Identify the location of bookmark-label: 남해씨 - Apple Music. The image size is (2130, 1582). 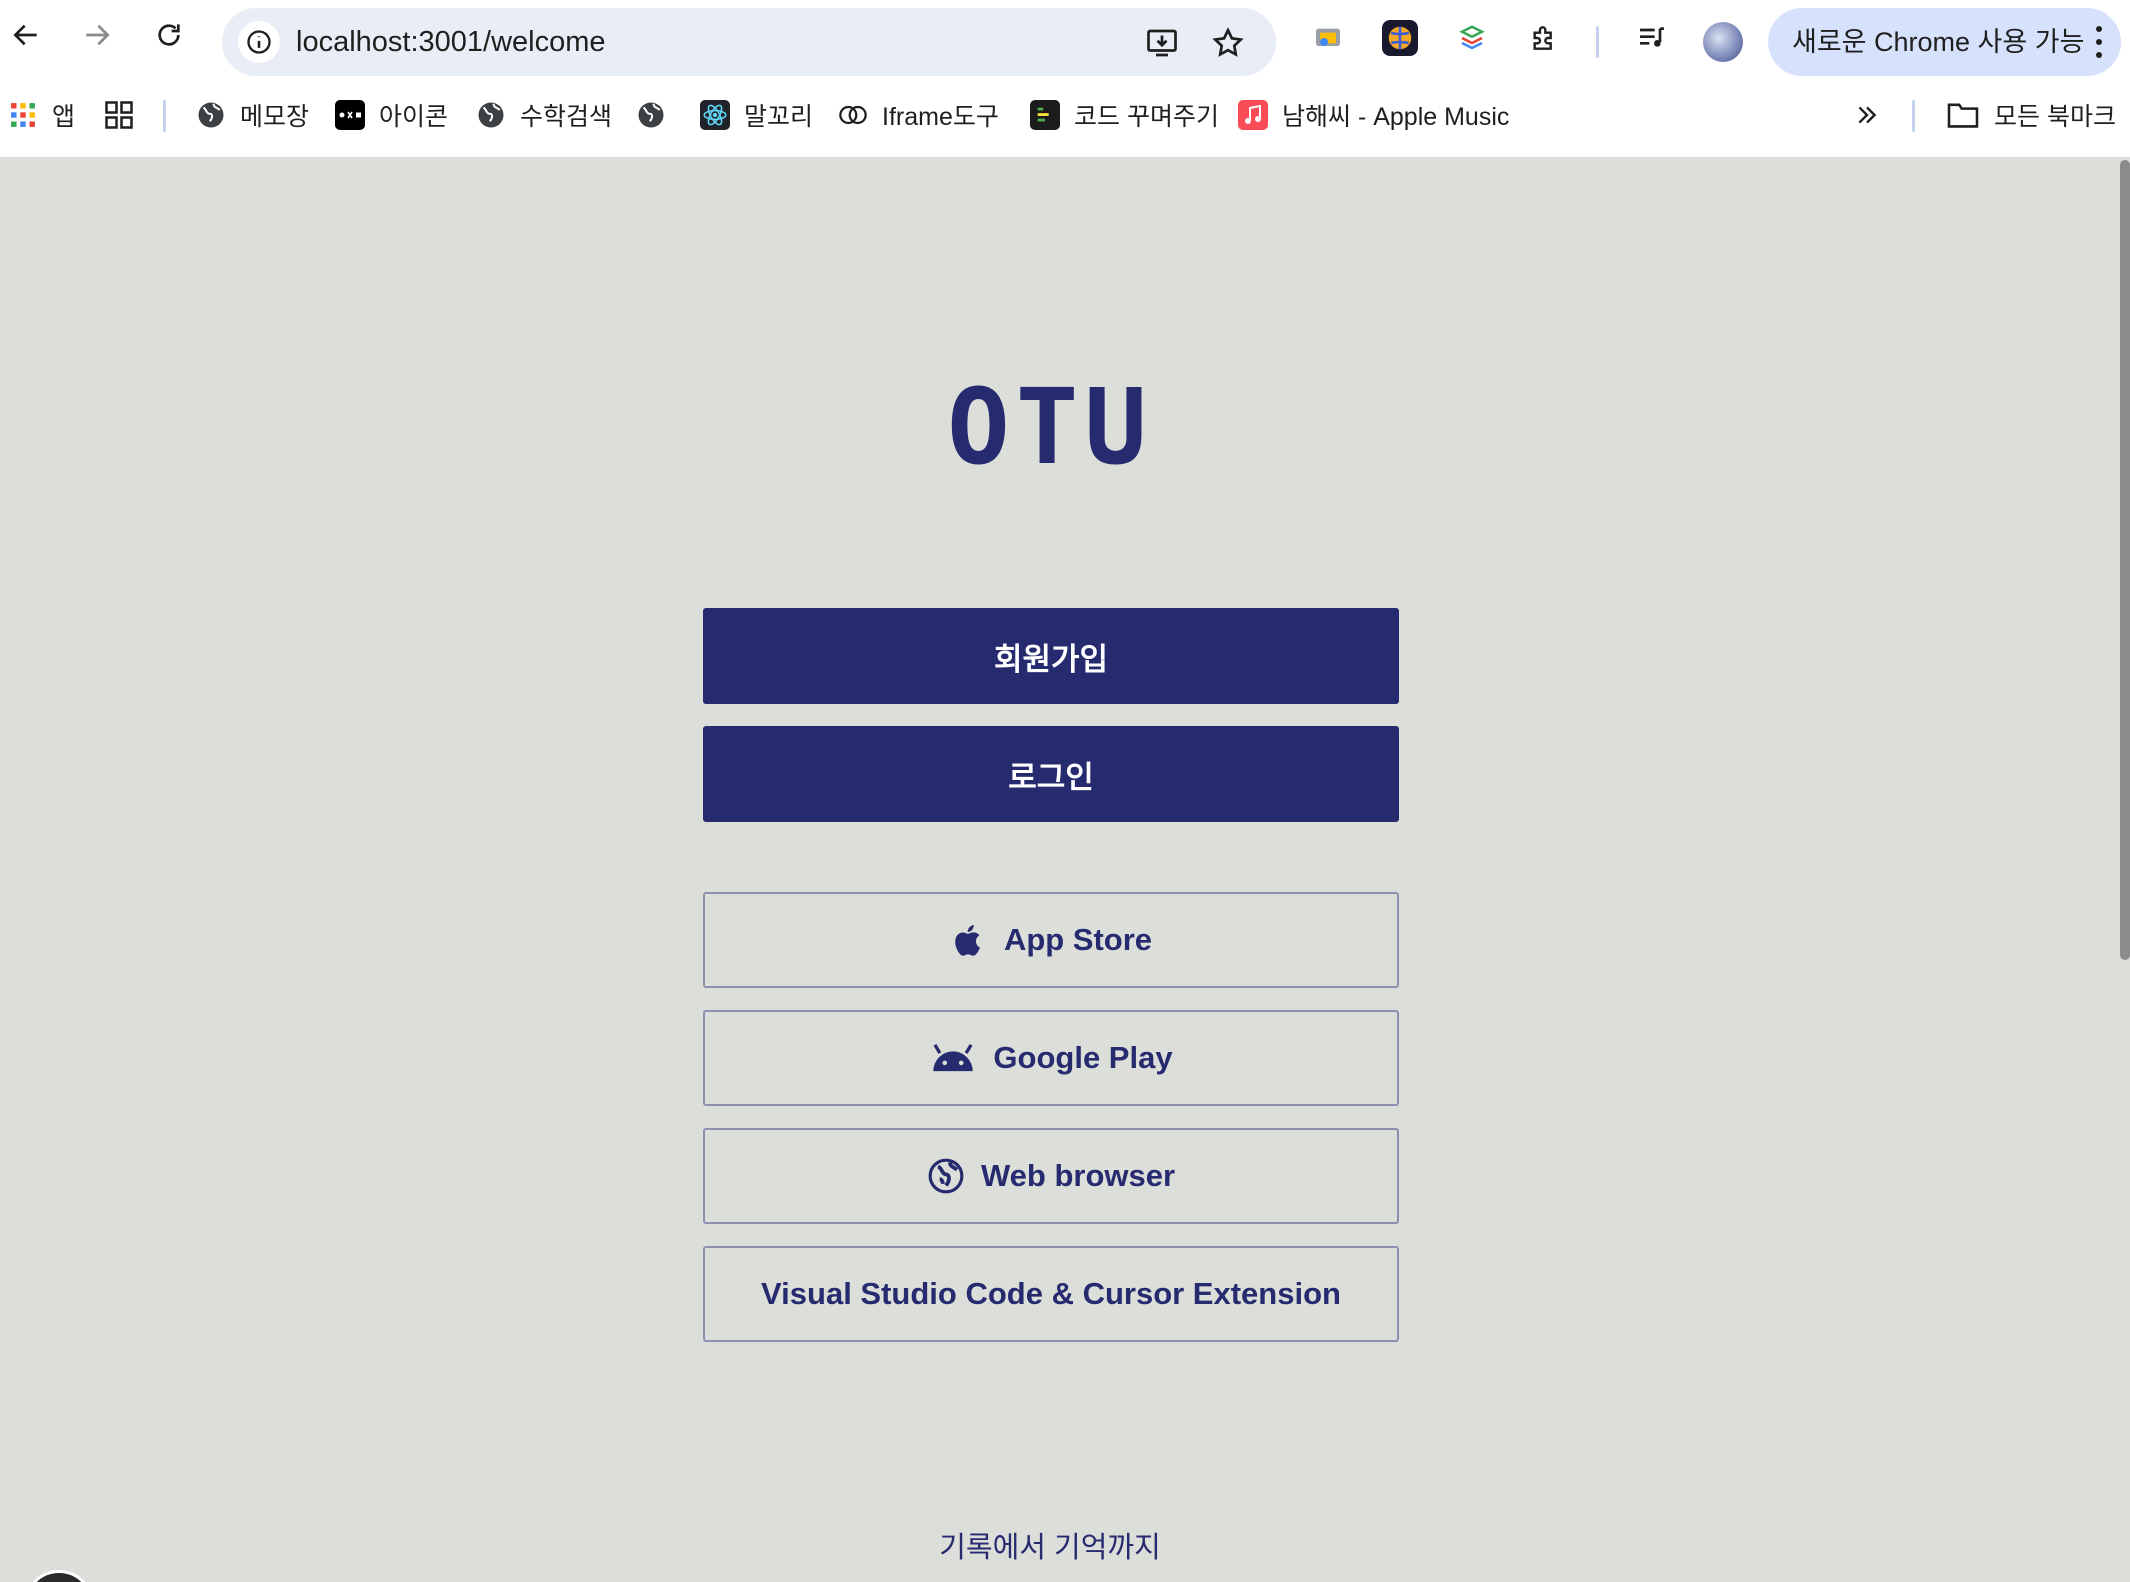
(1396, 117).